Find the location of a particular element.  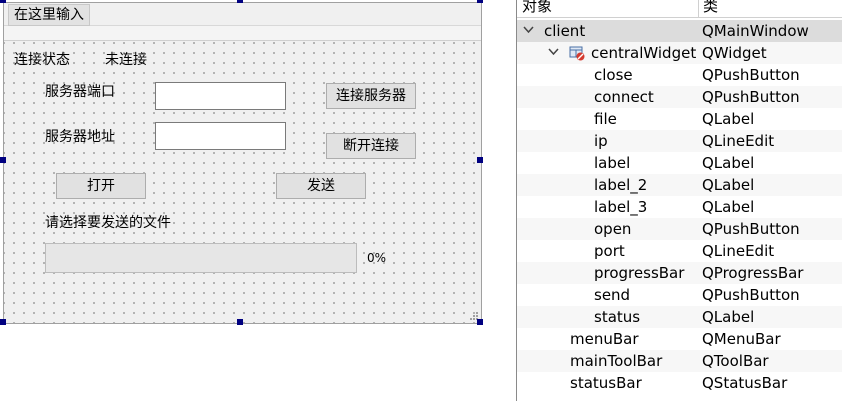

tree-row-client: client QMainWindow is located at coordinates (679, 31).